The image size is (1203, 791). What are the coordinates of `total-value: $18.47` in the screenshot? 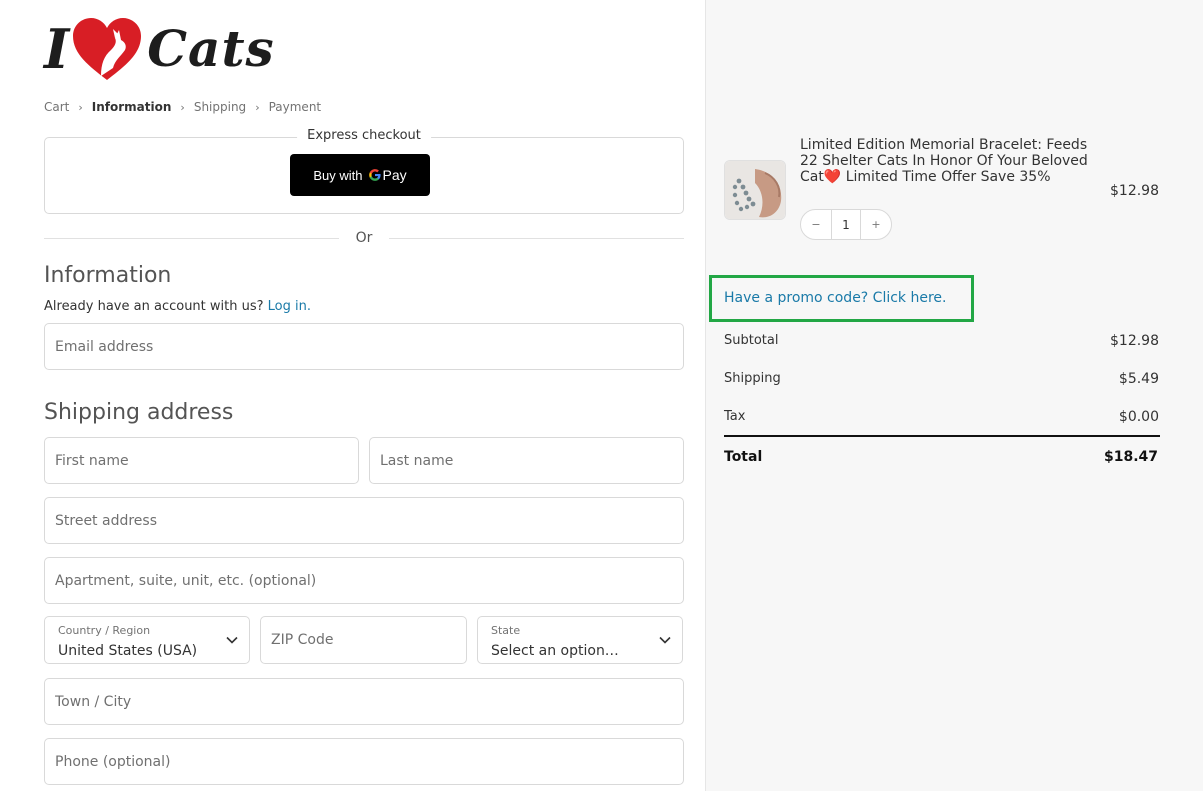 It's located at (1130, 457).